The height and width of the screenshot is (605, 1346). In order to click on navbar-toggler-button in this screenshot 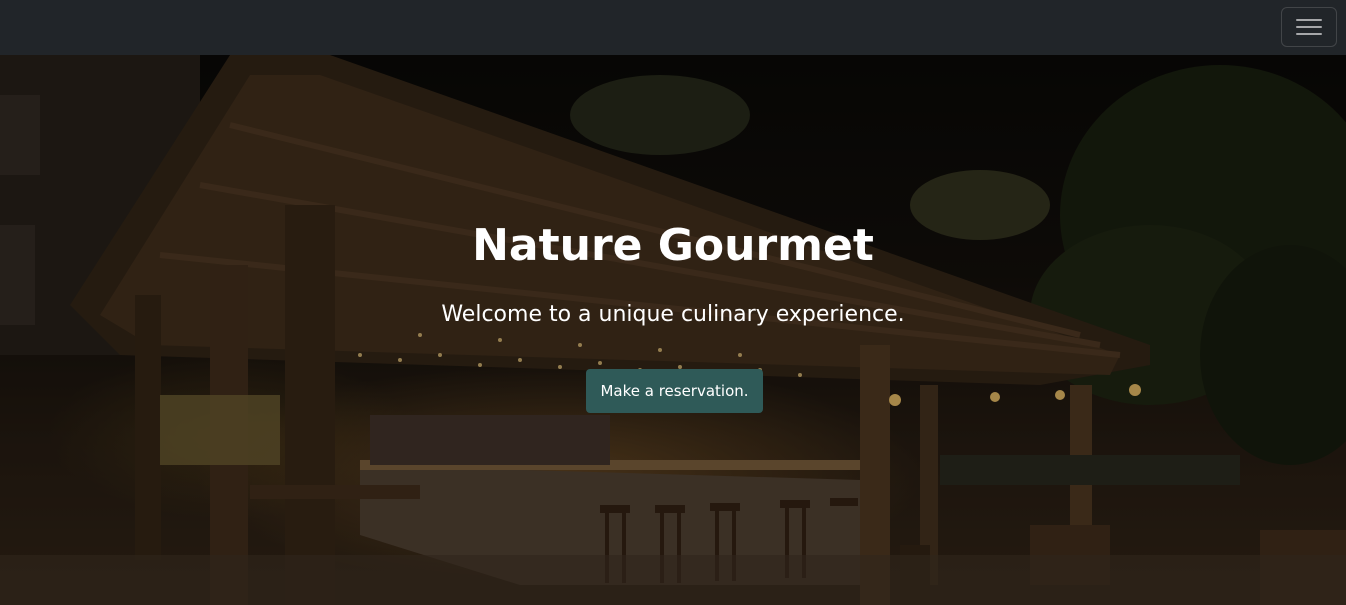, I will do `click(1309, 27)`.